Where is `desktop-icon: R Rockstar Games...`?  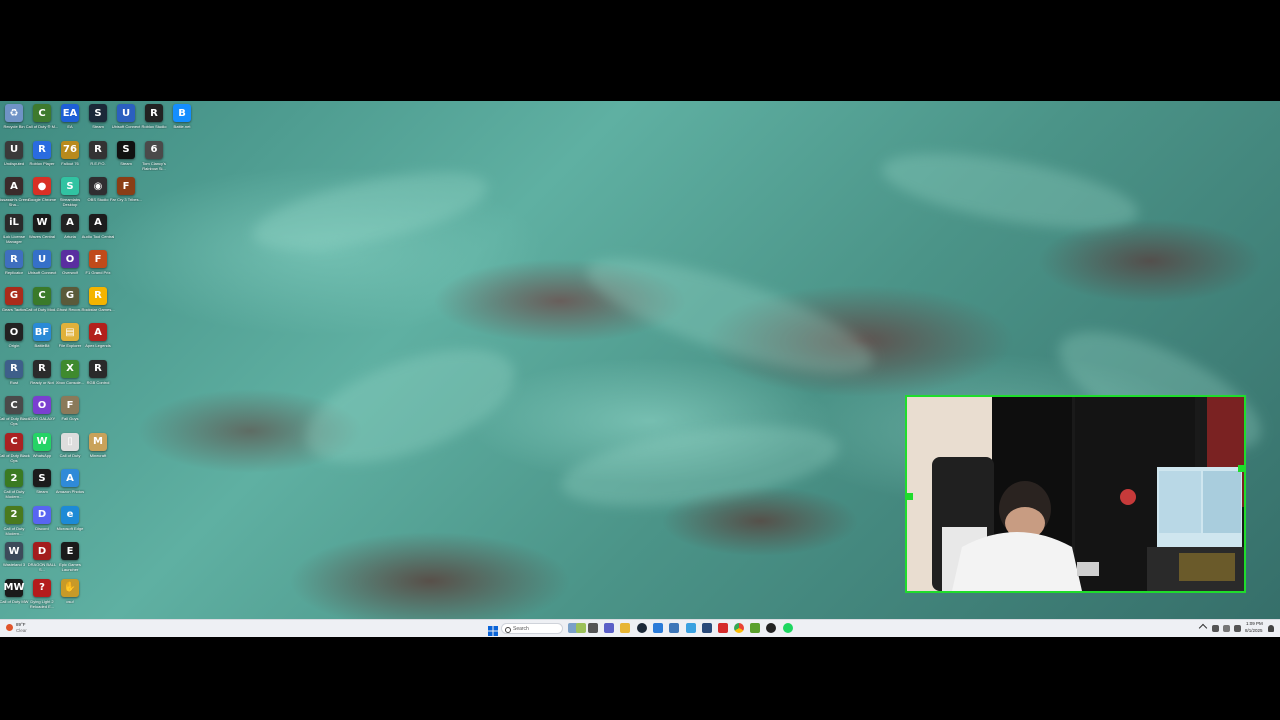 desktop-icon: R Rockstar Games... is located at coordinates (98, 304).